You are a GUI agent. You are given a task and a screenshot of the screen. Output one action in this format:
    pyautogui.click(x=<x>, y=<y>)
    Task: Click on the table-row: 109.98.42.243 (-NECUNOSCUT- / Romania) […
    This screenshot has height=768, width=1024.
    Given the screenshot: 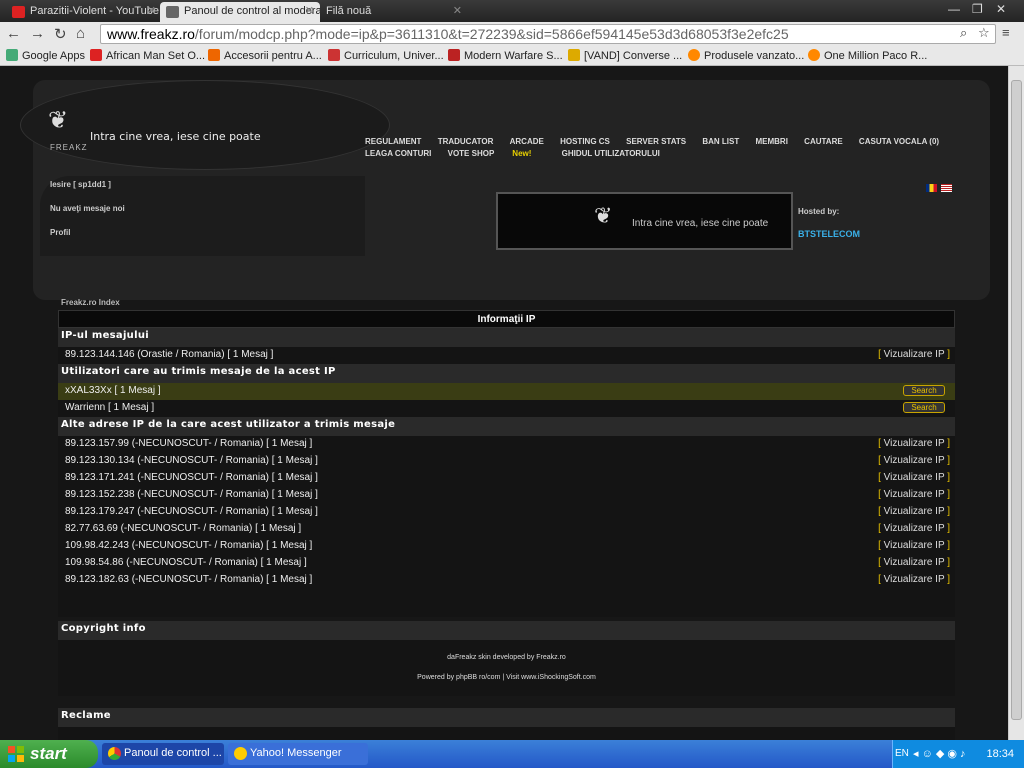 What is the action you would take?
    pyautogui.click(x=506, y=546)
    